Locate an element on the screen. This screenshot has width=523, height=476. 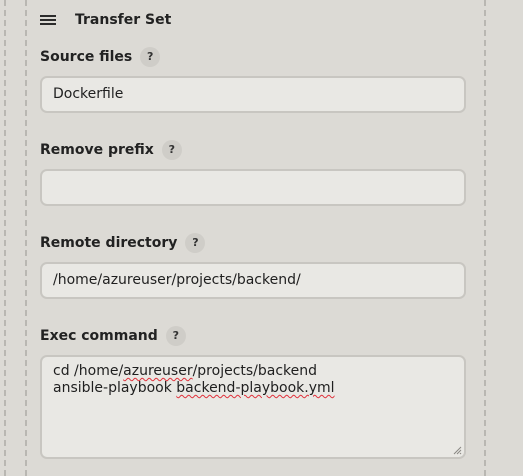
exec-command-label-row: Exec command ? is located at coordinates (113, 336).